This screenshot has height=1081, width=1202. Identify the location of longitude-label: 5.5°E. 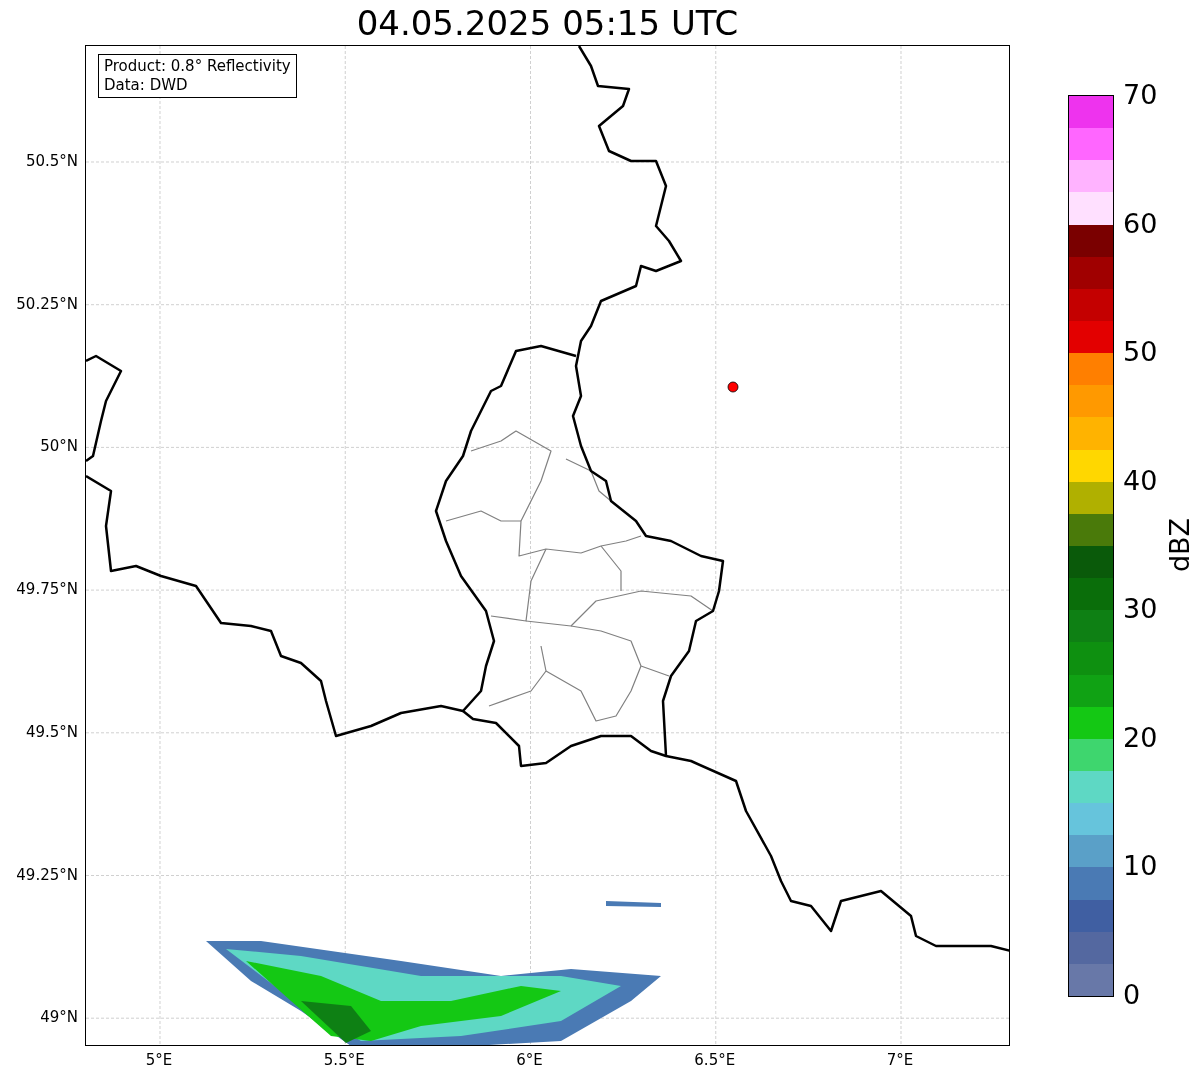
(344, 1060).